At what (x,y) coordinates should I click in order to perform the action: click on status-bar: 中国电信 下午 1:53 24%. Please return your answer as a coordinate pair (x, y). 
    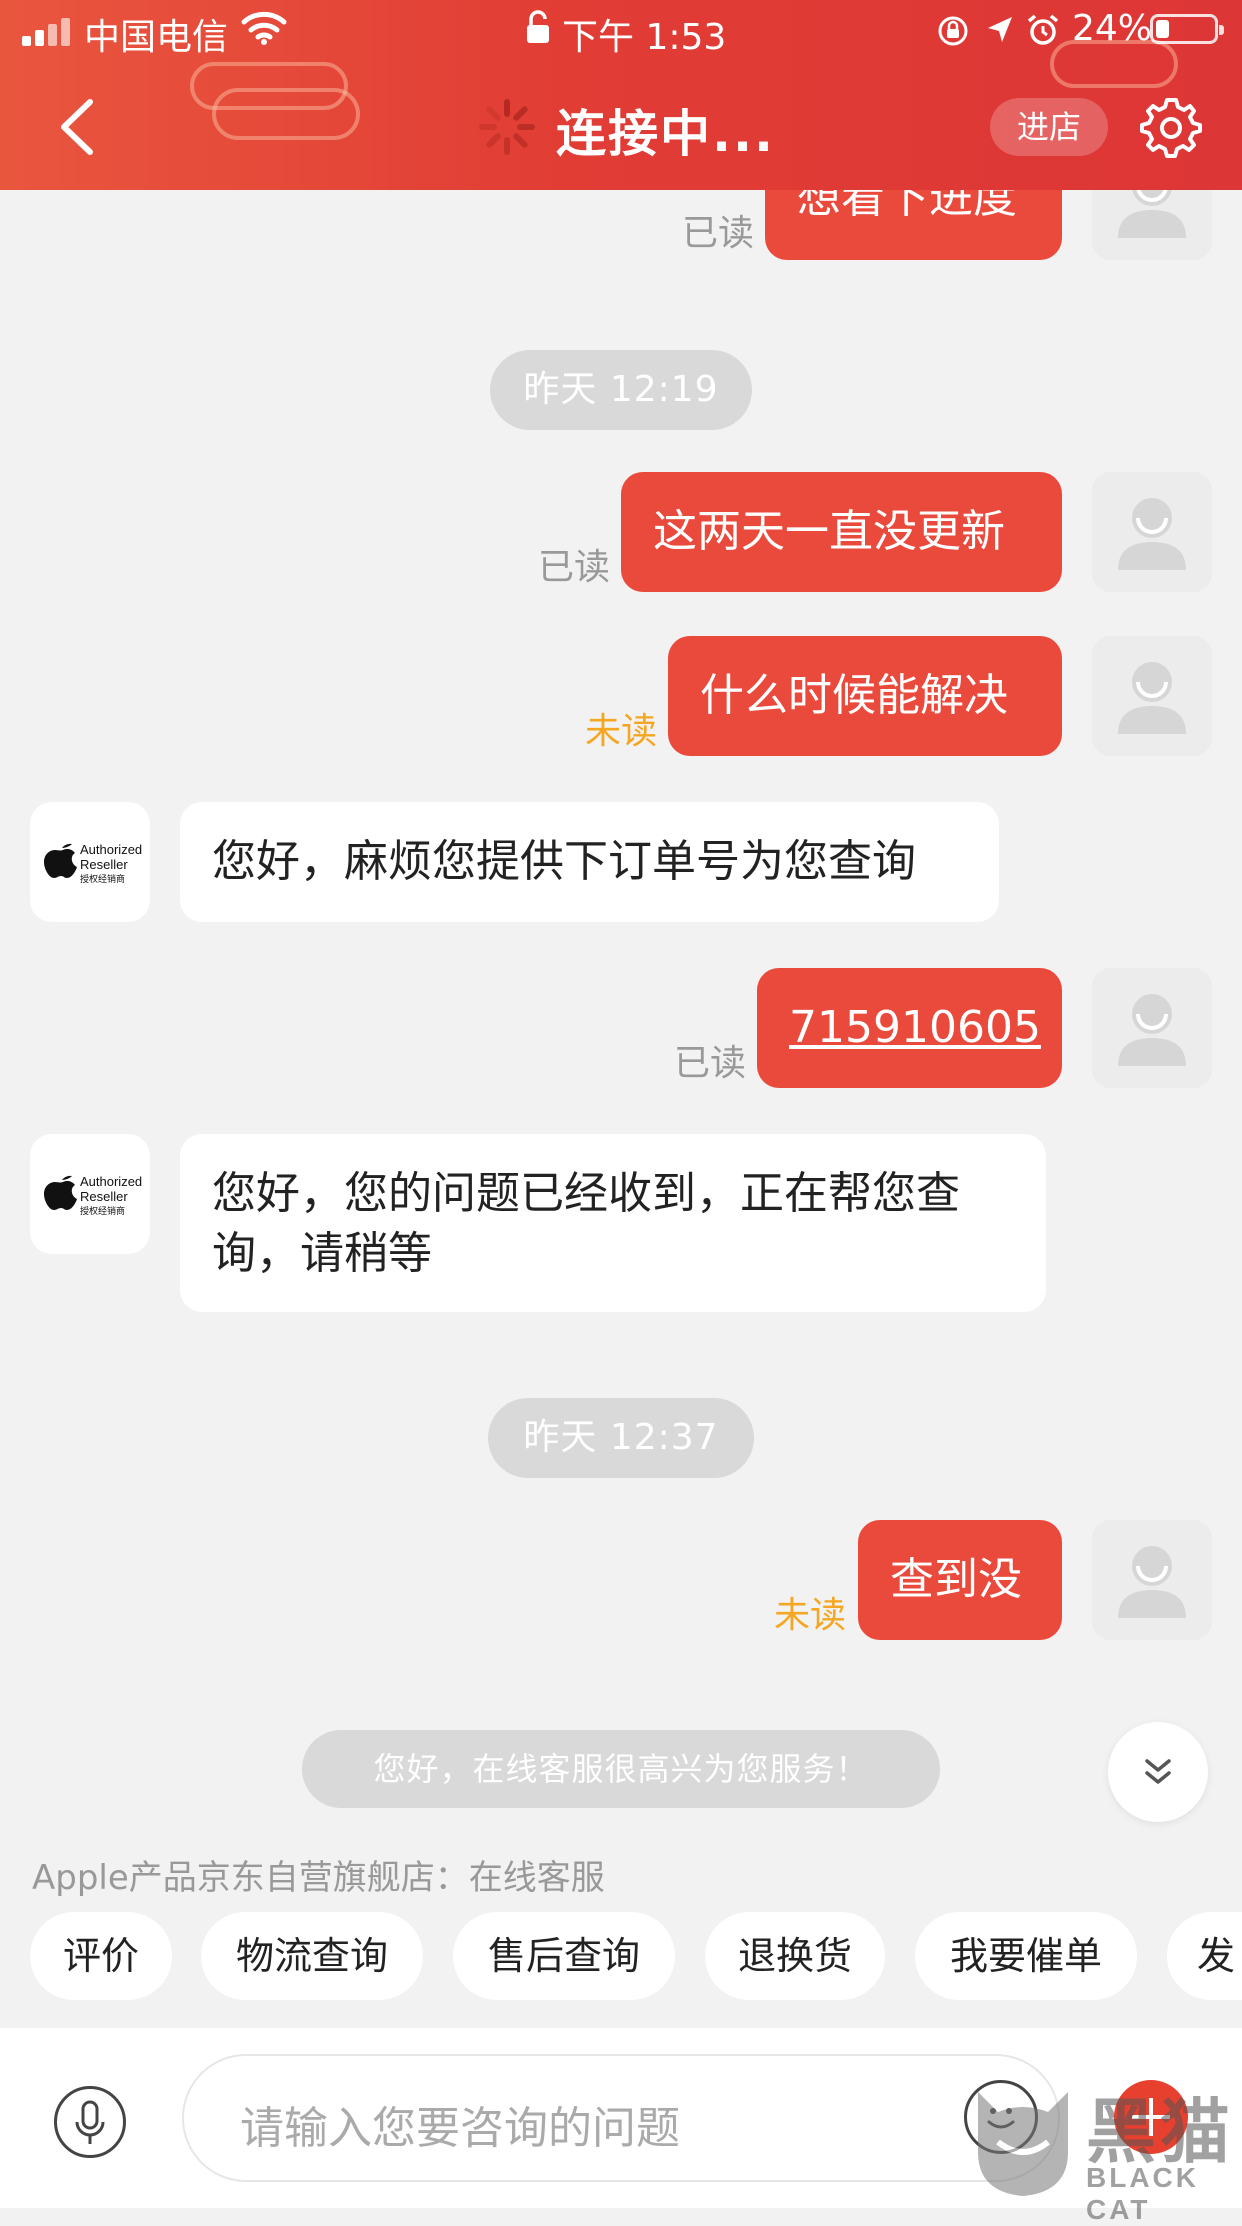
    Looking at the image, I should click on (621, 31).